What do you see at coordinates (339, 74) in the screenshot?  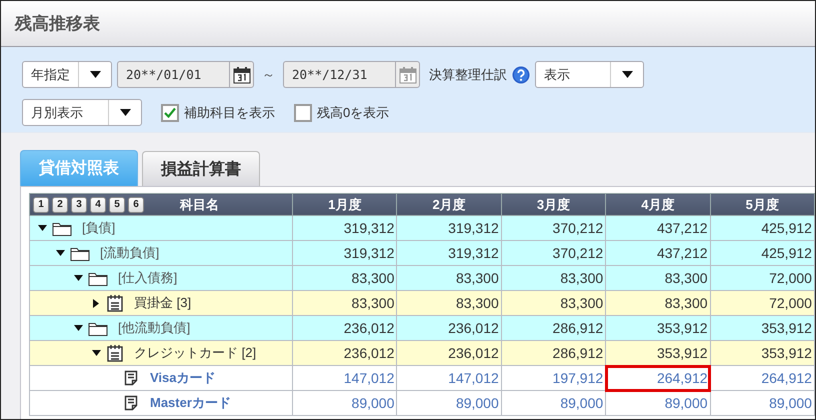 I see `date-field: 20**/12/31` at bounding box center [339, 74].